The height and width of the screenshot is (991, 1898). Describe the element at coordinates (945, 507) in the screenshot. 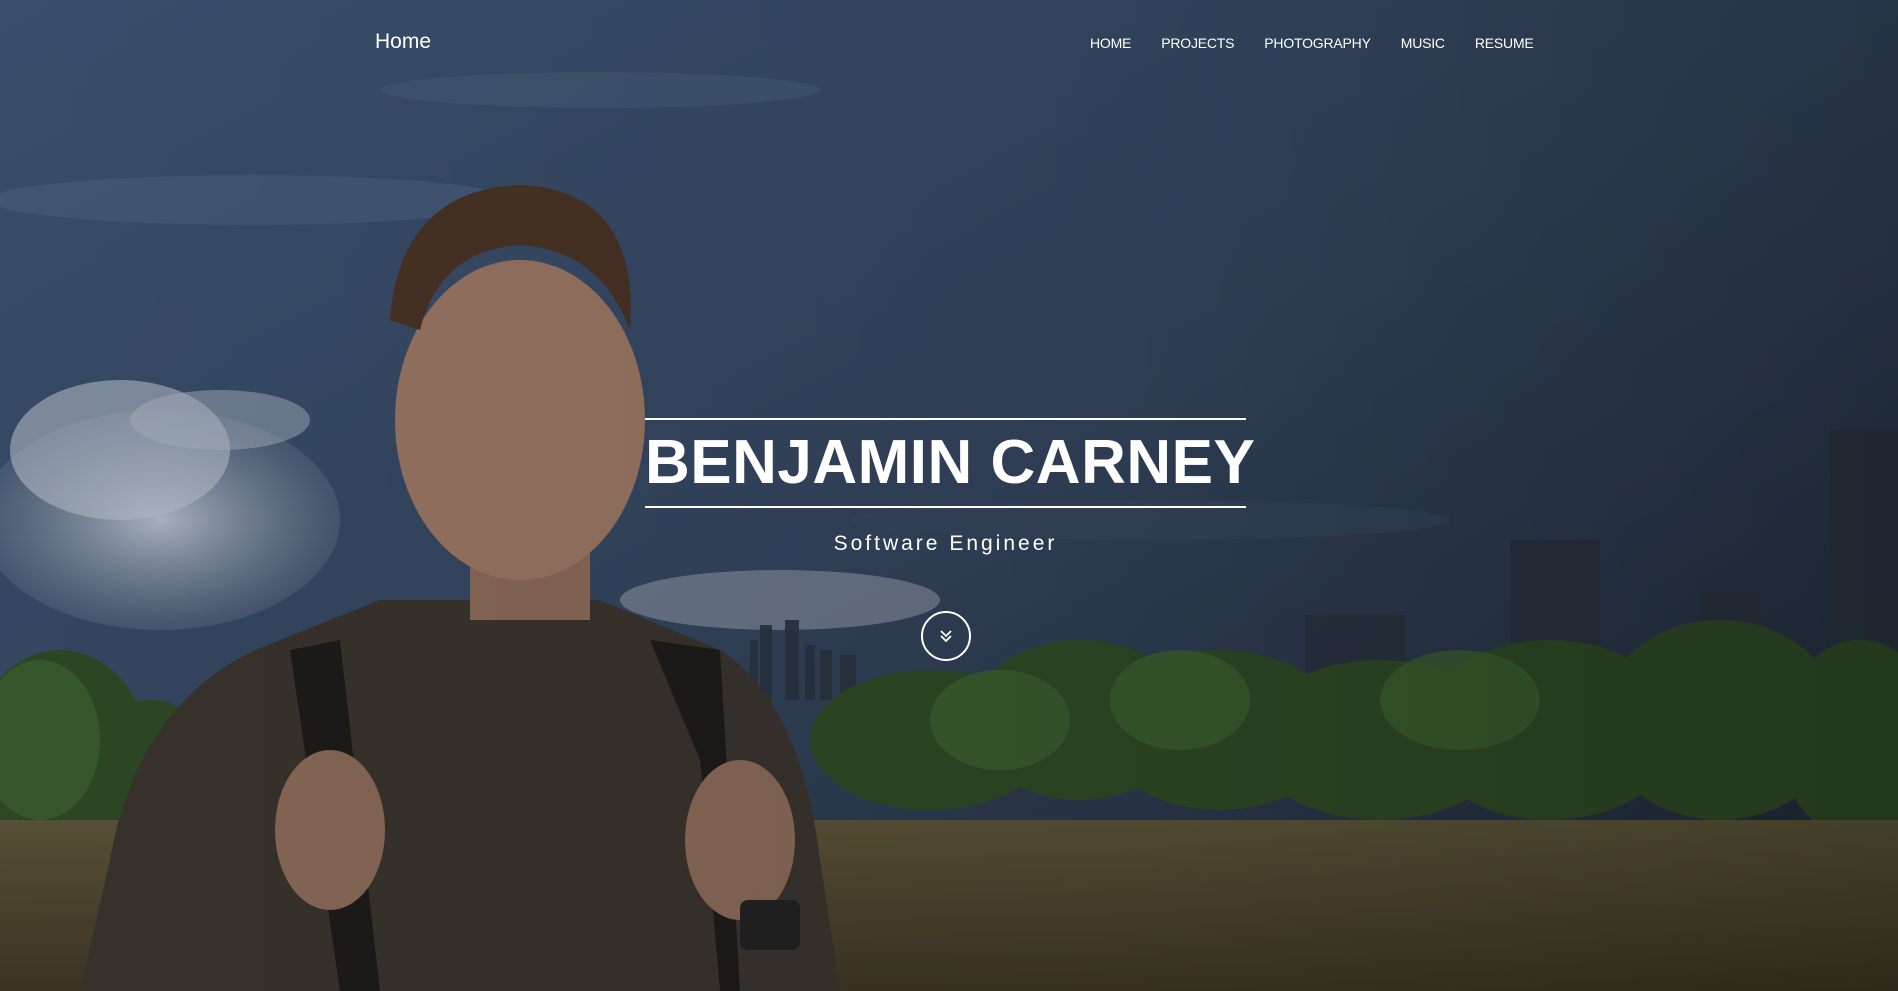

I see `title-bottom-rule` at that location.